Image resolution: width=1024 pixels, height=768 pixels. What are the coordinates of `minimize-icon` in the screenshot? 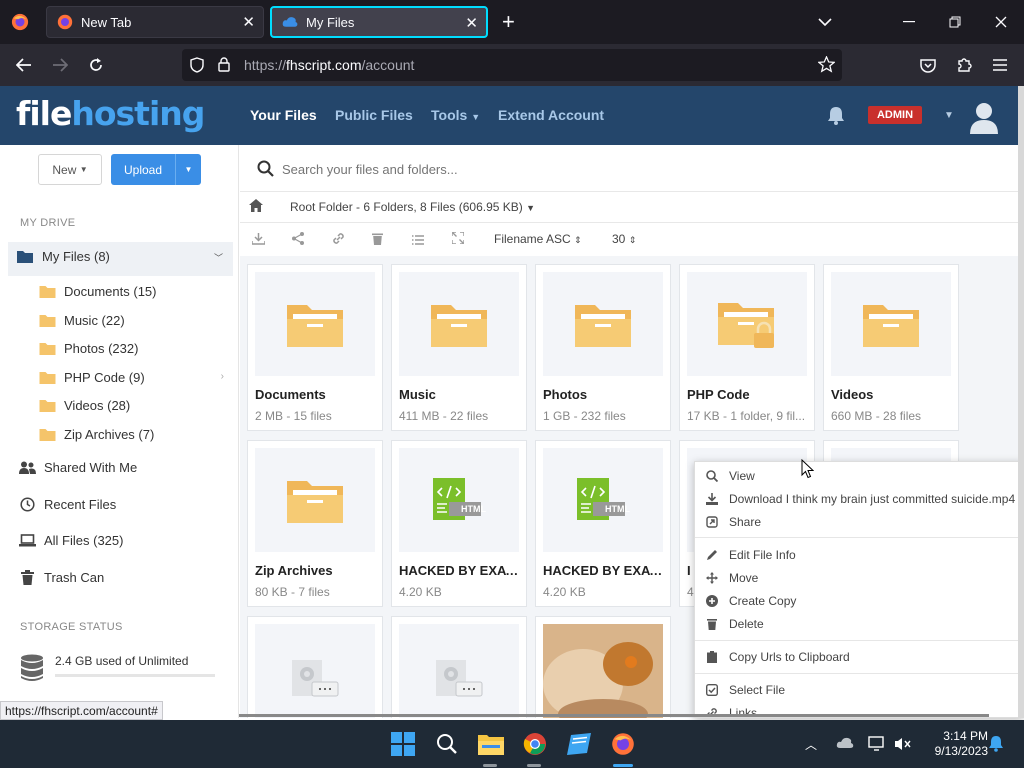 It's located at (909, 22).